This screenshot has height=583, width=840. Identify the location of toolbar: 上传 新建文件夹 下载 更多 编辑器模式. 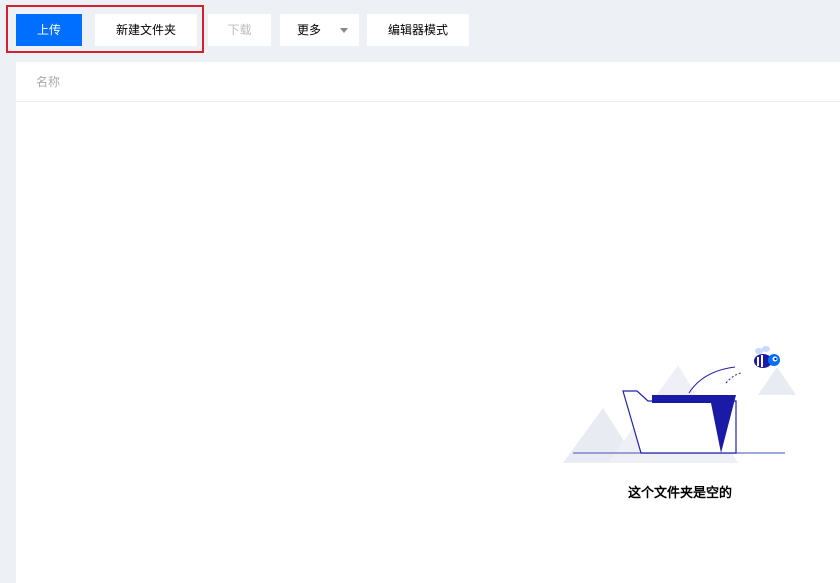
(420, 31).